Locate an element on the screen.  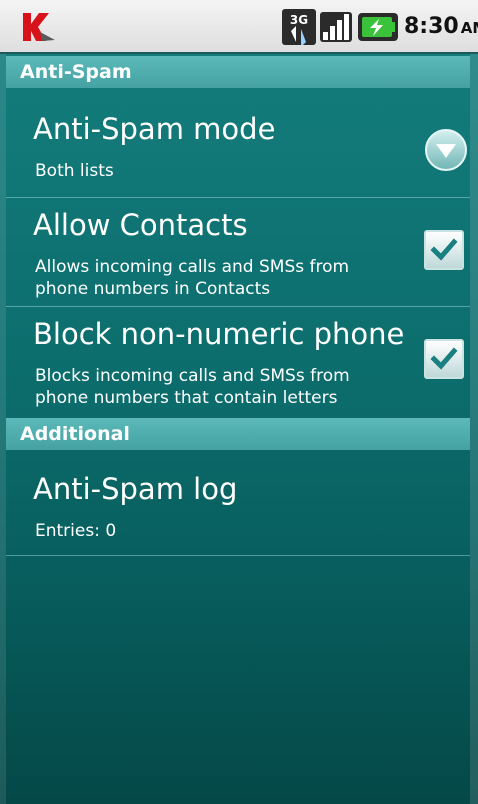
chevron-down-icon is located at coordinates (446, 150).